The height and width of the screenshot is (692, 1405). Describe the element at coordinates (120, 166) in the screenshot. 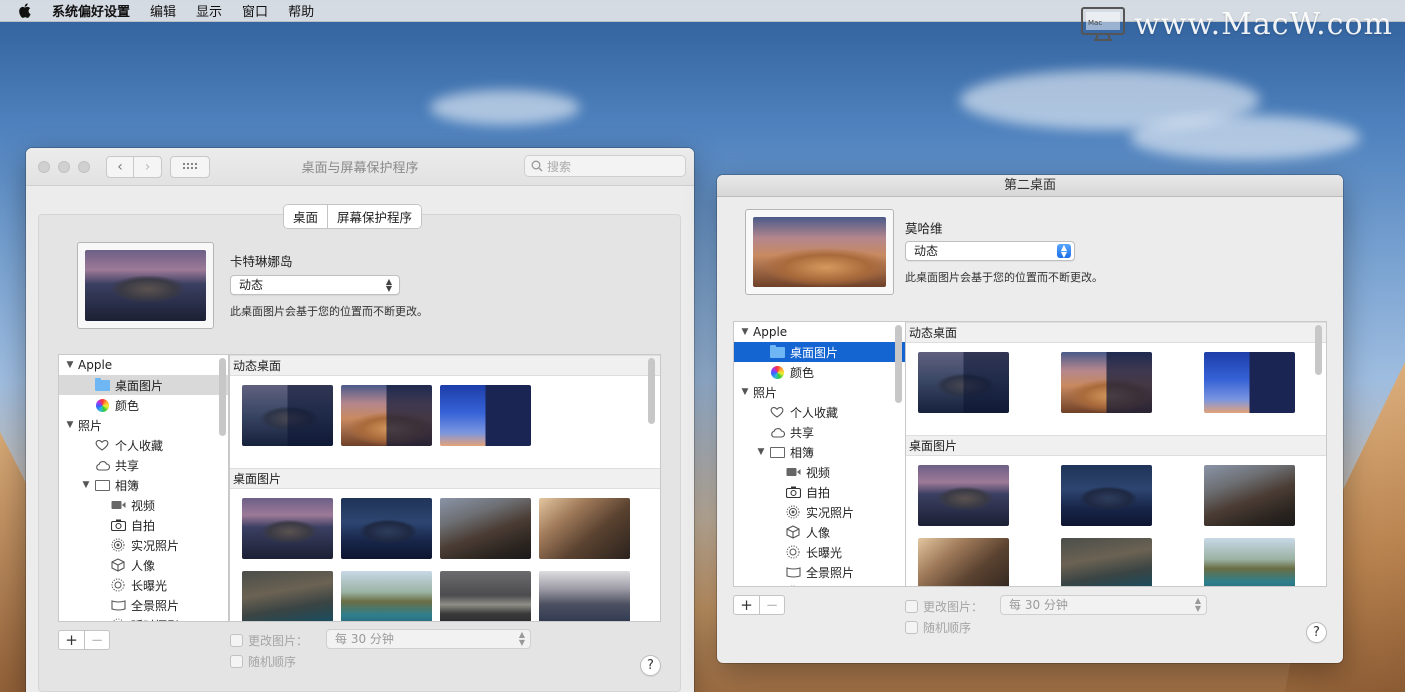

I see `back-button: ‹` at that location.